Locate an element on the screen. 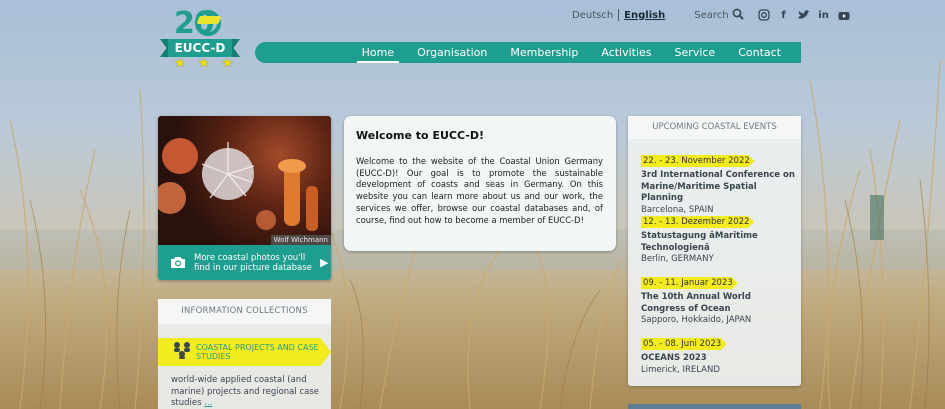 This screenshot has width=945, height=409. welcome-title: Welcome to EUCC-D! is located at coordinates (420, 135).